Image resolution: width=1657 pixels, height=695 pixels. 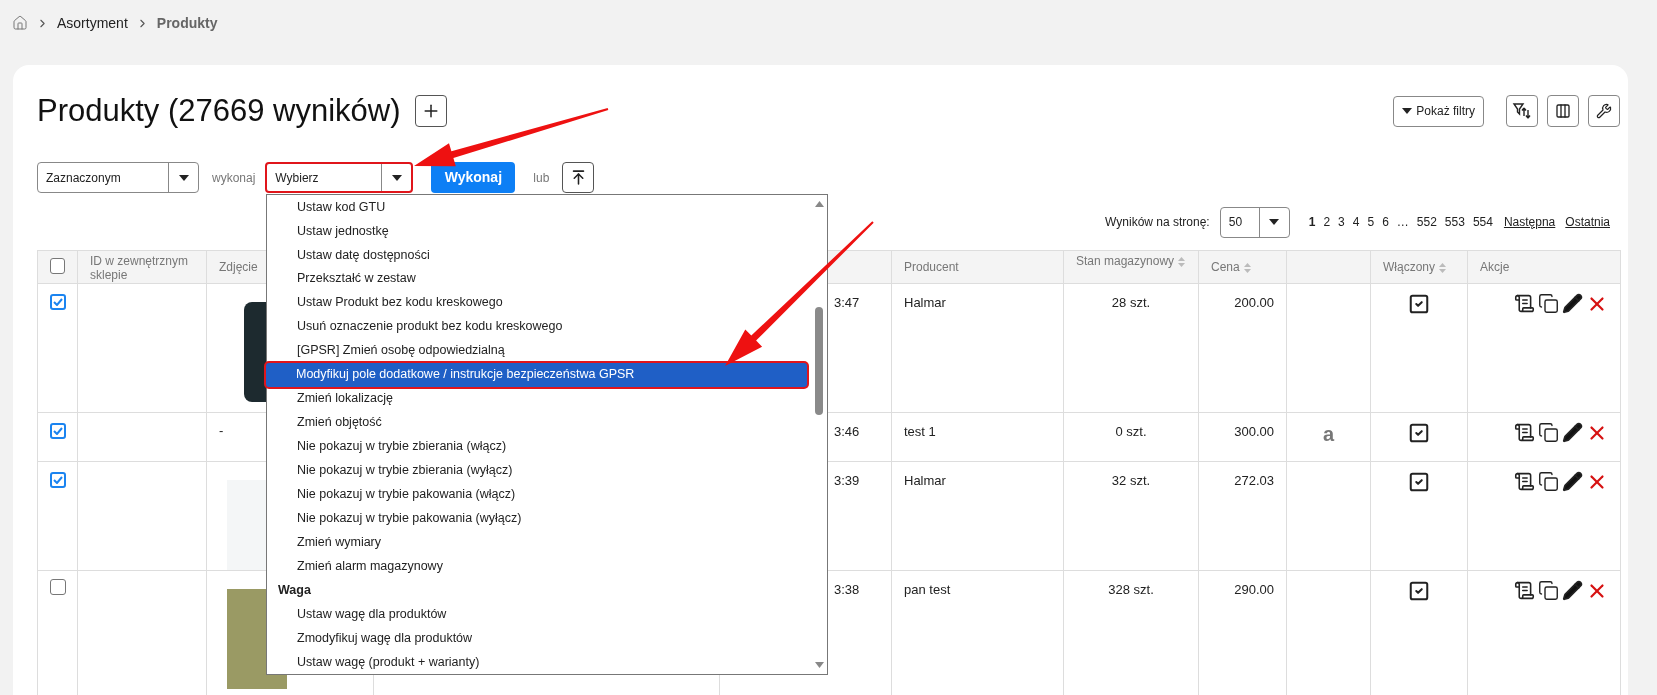 What do you see at coordinates (537, 230) in the screenshot?
I see `dropdown-option: Ustaw jednostkę` at bounding box center [537, 230].